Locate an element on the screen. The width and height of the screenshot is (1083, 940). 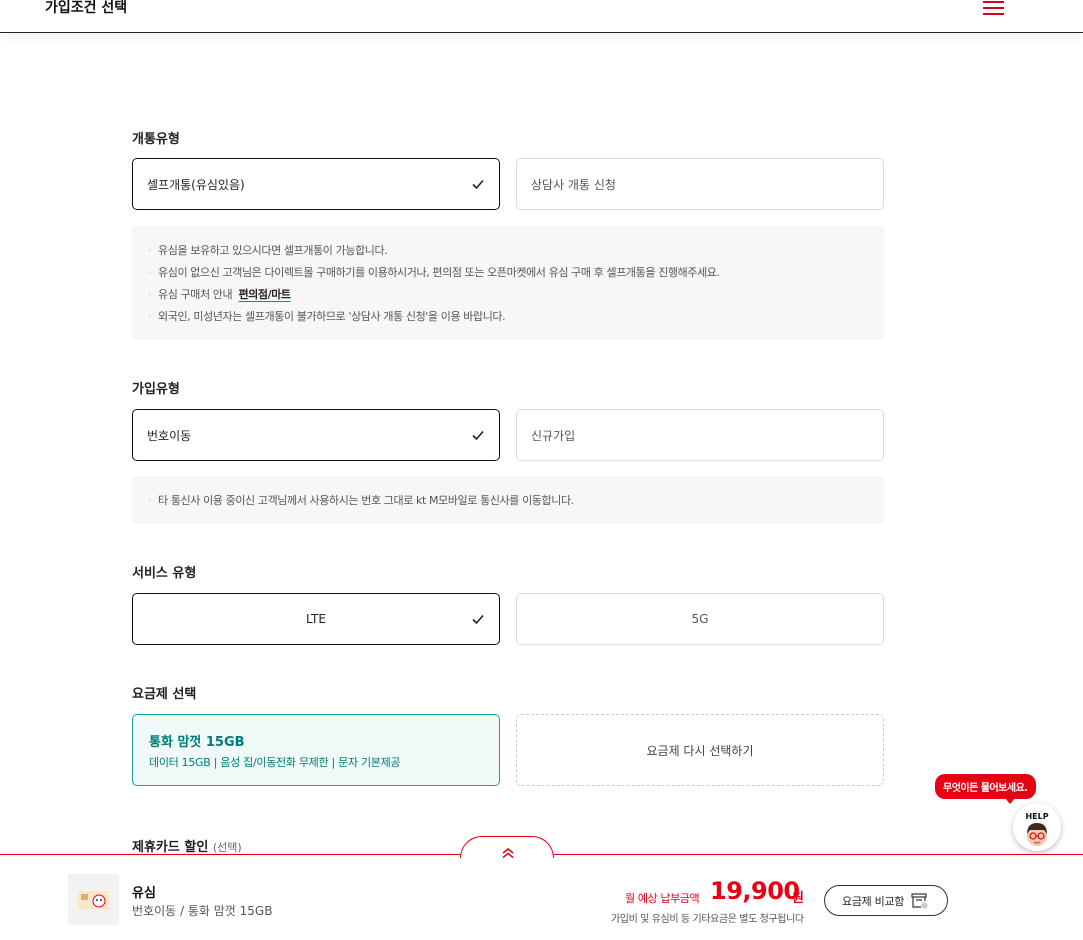
option-number-port: 번호이동 is located at coordinates (316, 435).